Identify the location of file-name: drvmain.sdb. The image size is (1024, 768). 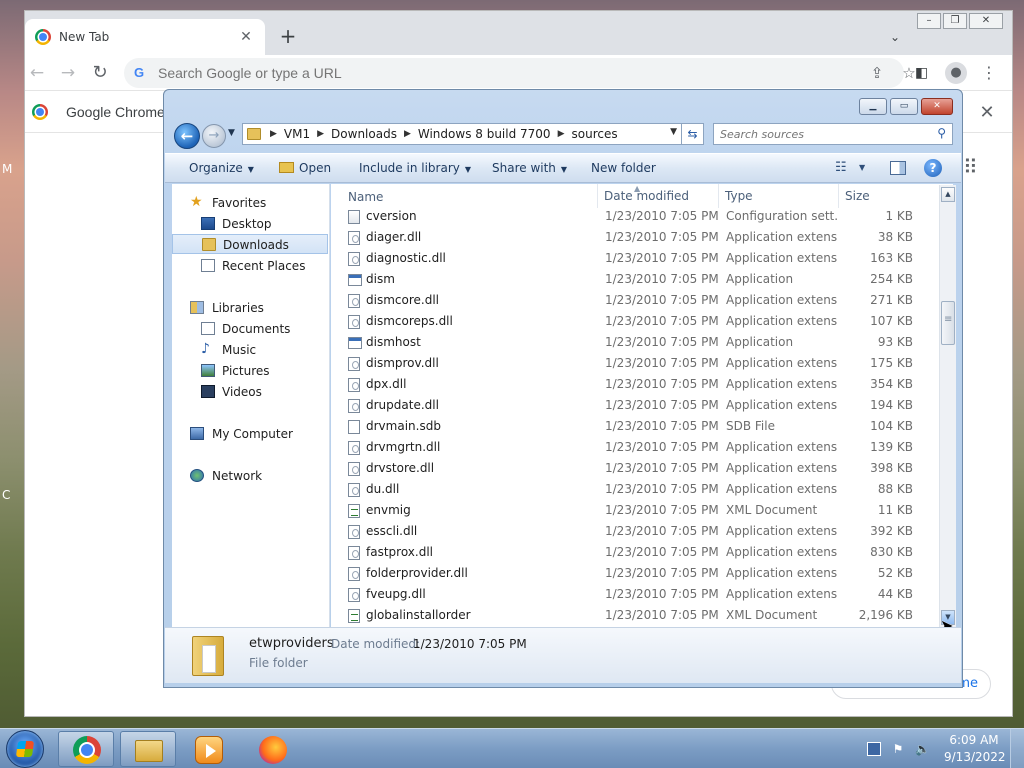
(403, 426).